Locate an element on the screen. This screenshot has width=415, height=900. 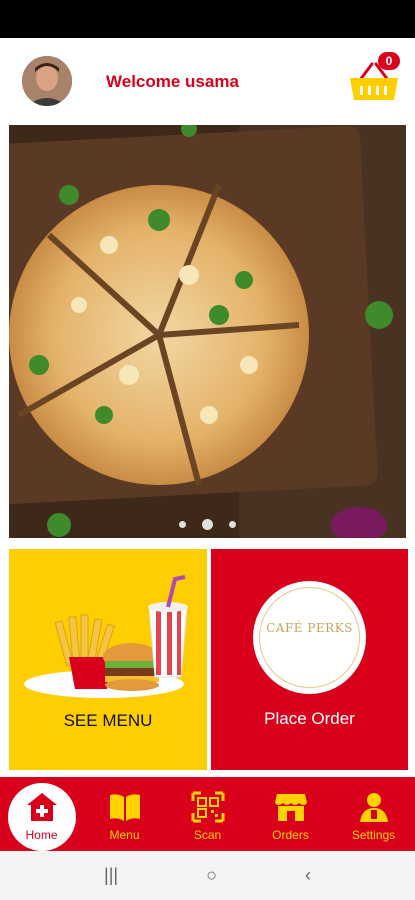
nav-item-orders: Orders is located at coordinates (290, 814).